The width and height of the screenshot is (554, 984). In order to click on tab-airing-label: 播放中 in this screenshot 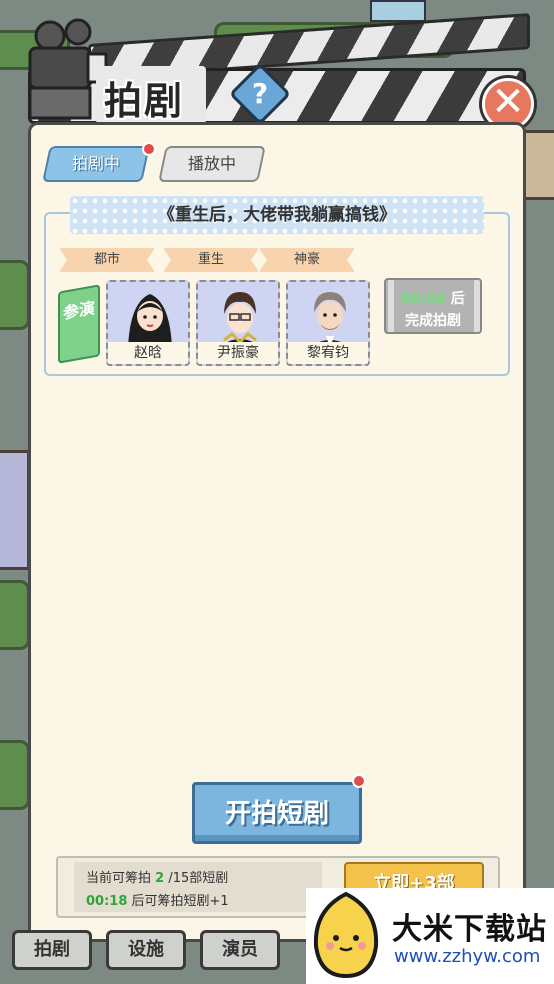, I will do `click(211, 163)`.